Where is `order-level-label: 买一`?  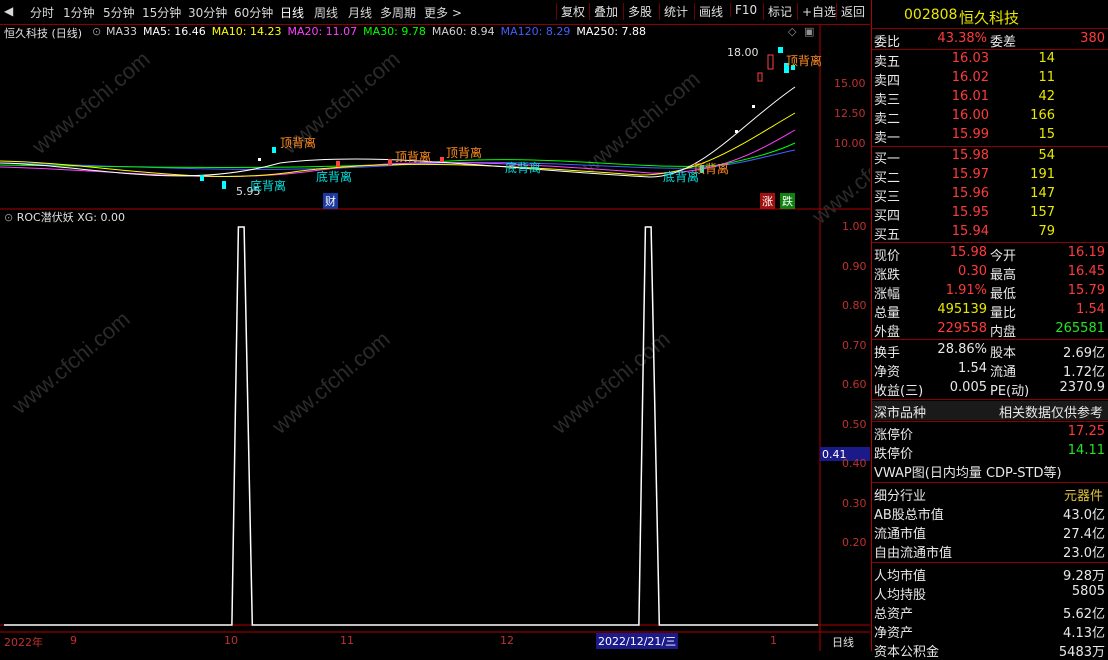
order-level-label: 买一 is located at coordinates (887, 159).